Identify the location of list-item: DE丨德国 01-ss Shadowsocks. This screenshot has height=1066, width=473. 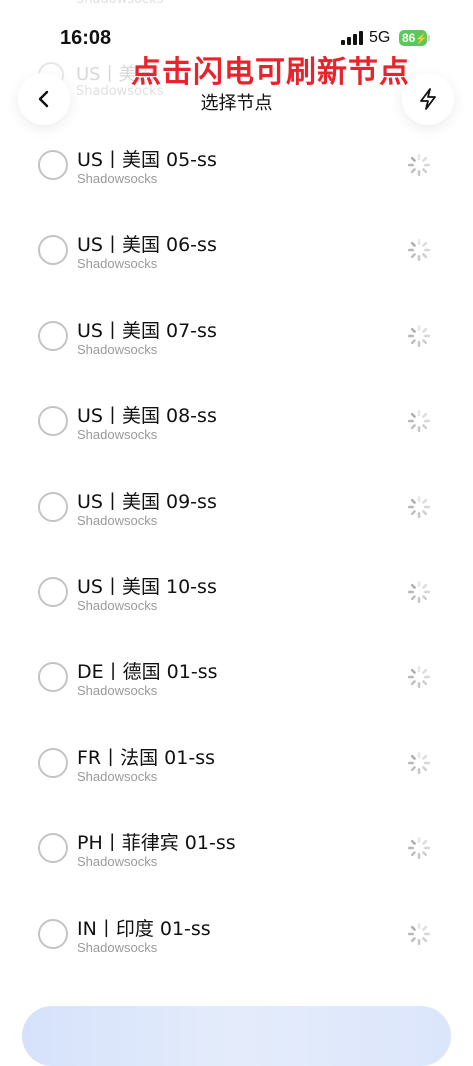
(236, 675).